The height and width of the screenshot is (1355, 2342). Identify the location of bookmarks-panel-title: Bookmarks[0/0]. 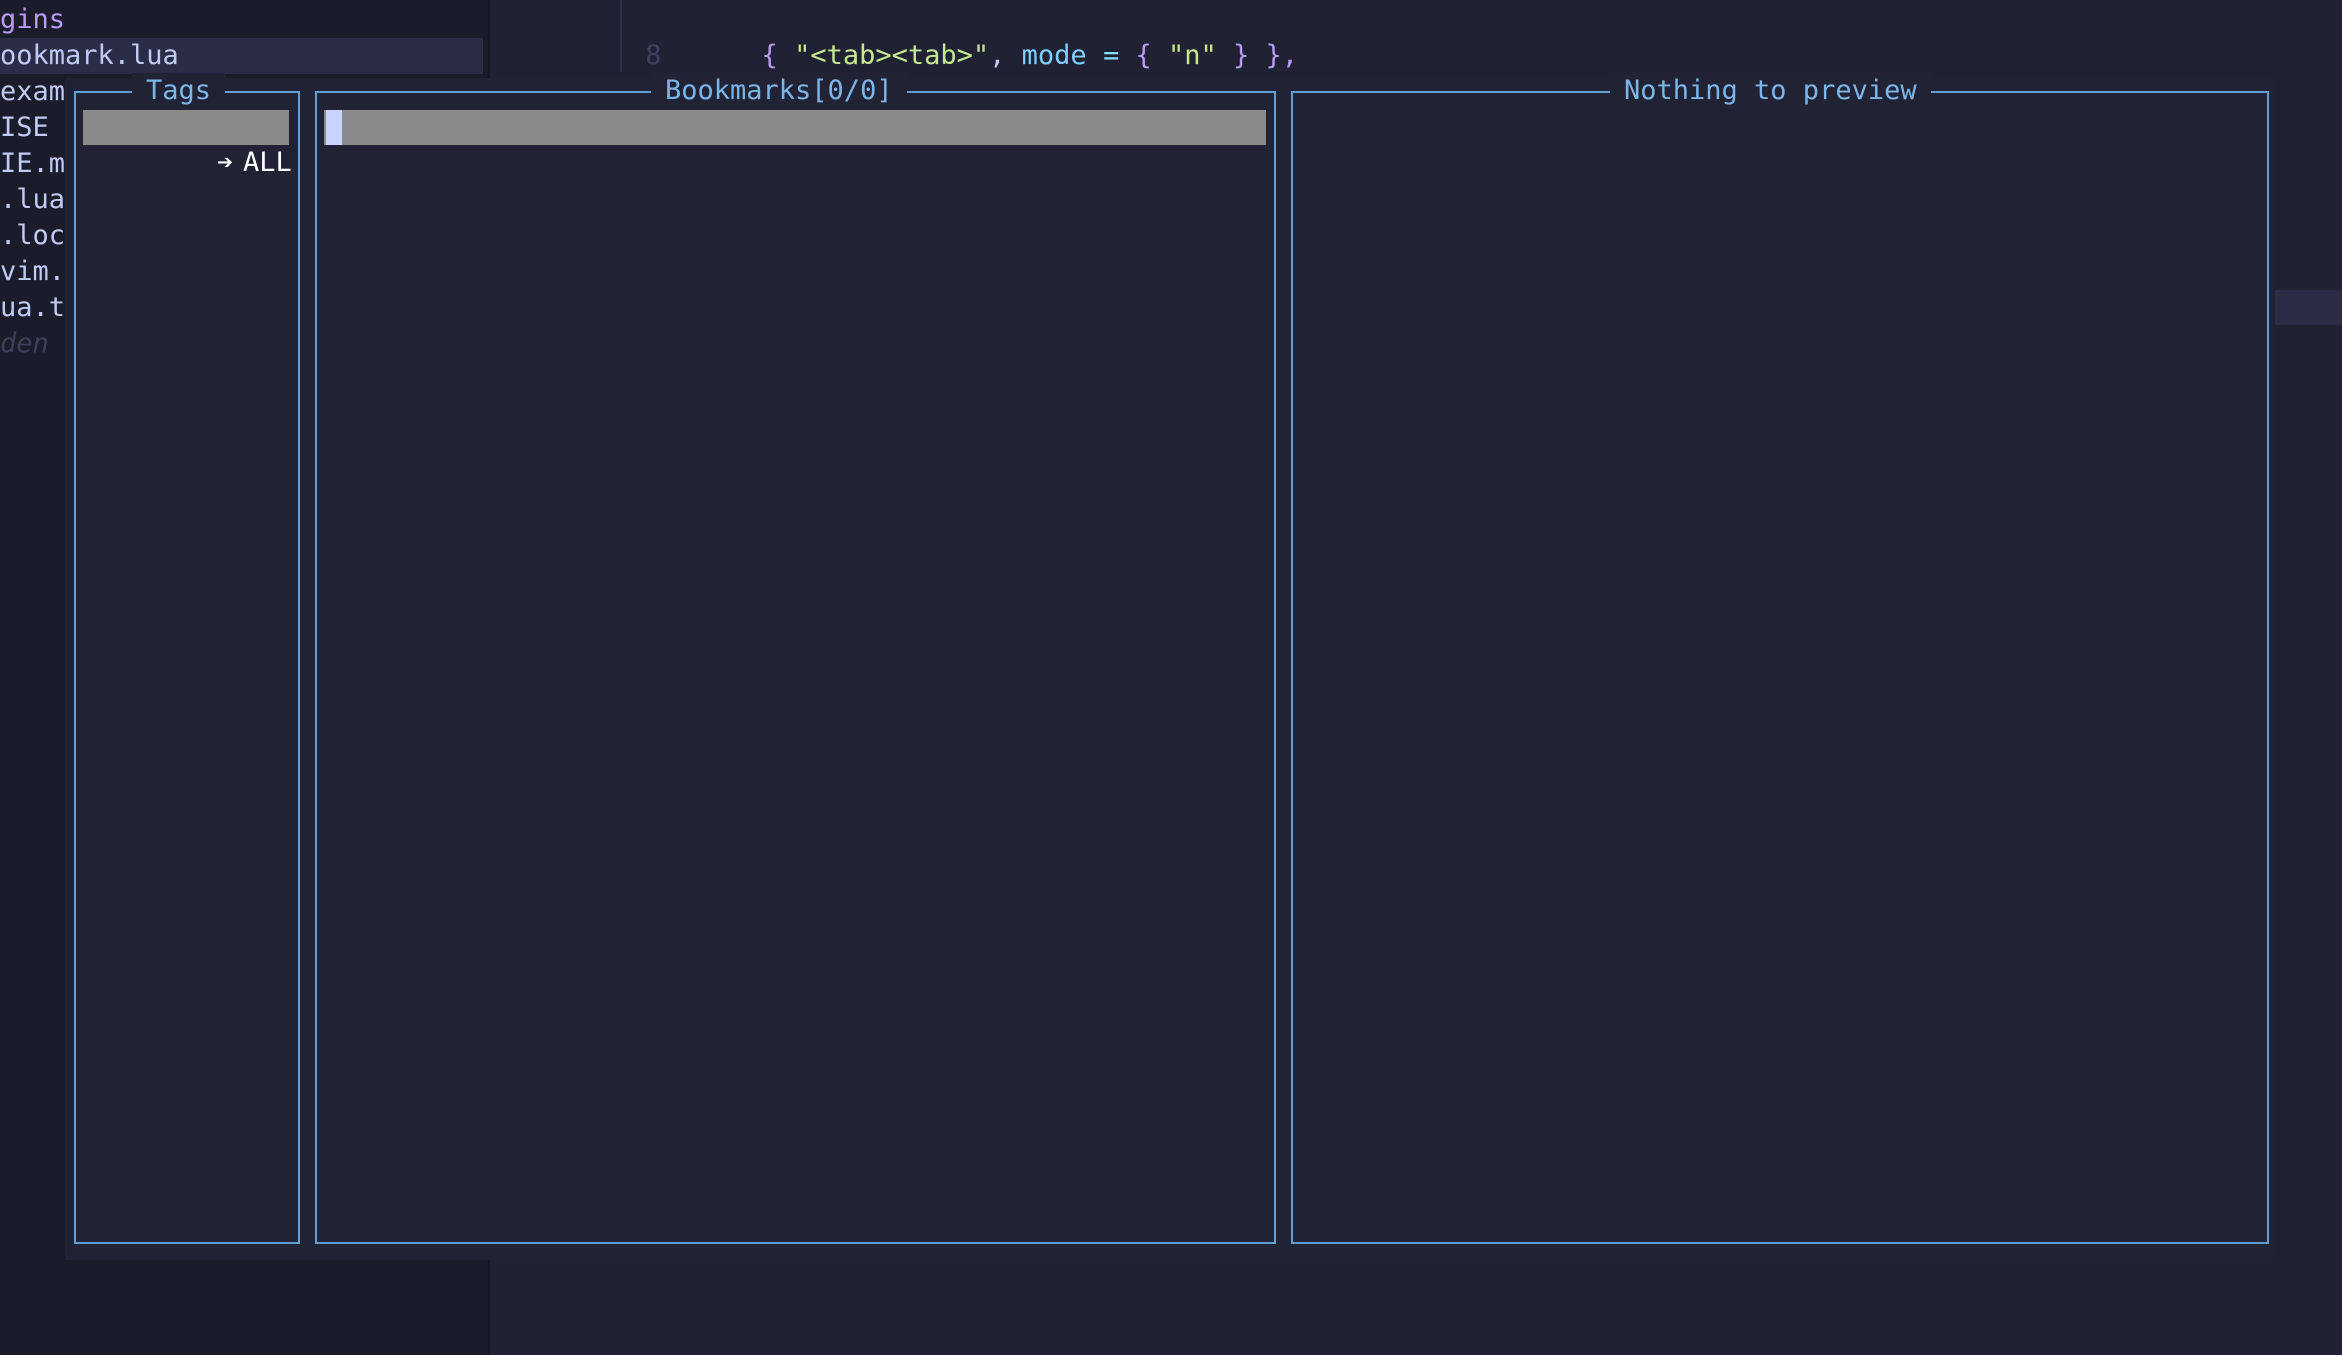
(779, 91).